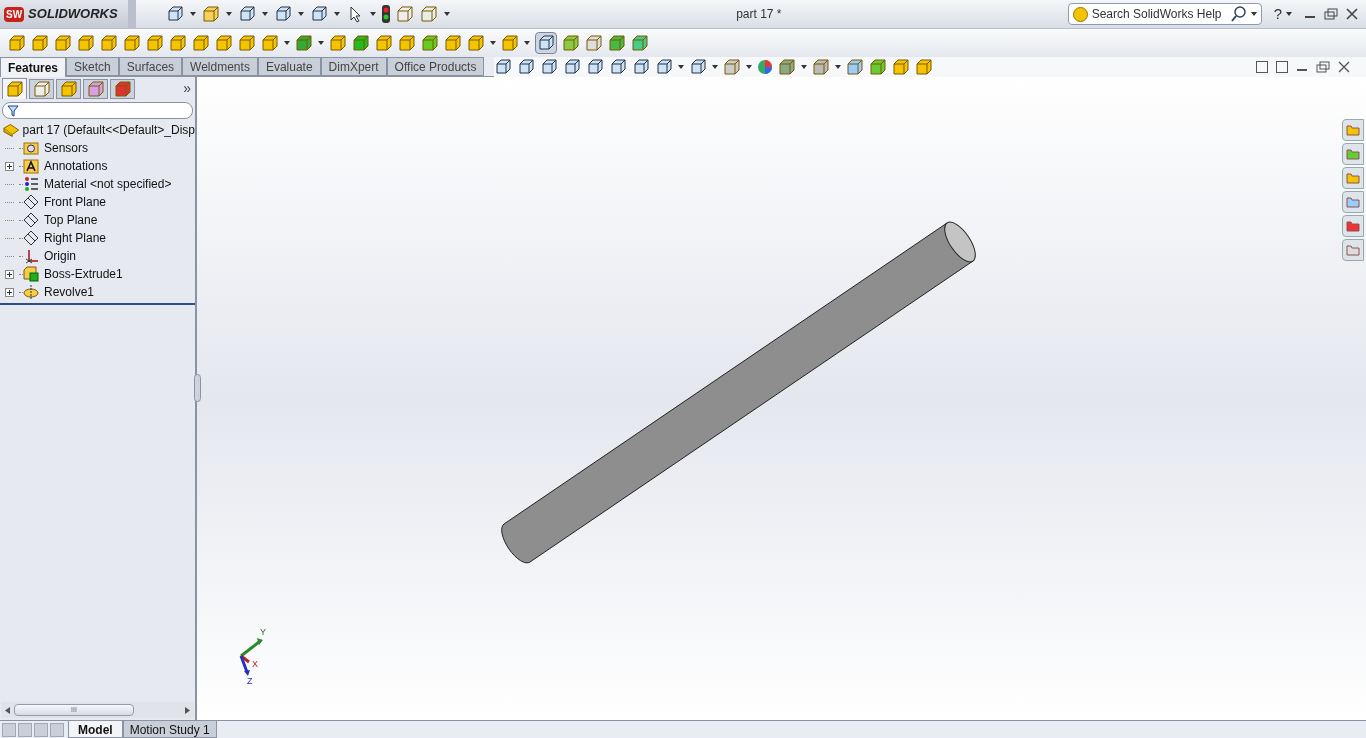  What do you see at coordinates (386, 14) in the screenshot?
I see `traffic-light-icon` at bounding box center [386, 14].